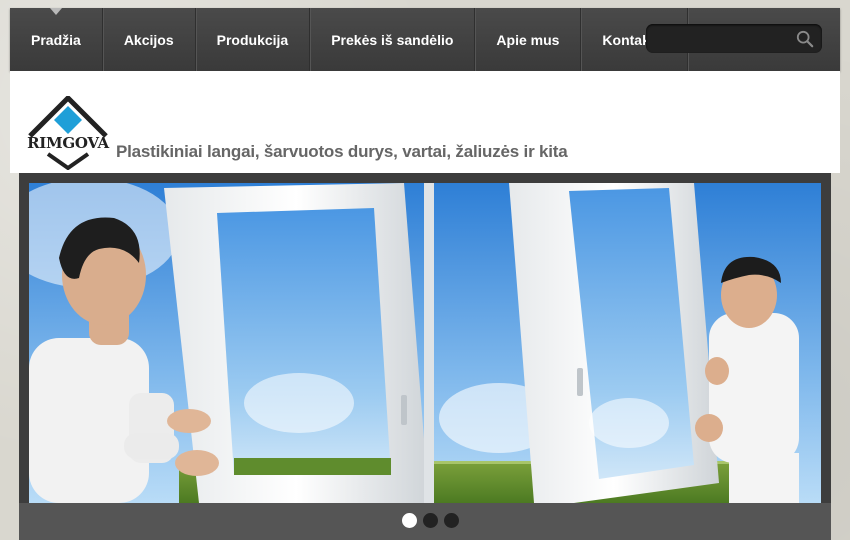  I want to click on slider-pagination, so click(430, 520).